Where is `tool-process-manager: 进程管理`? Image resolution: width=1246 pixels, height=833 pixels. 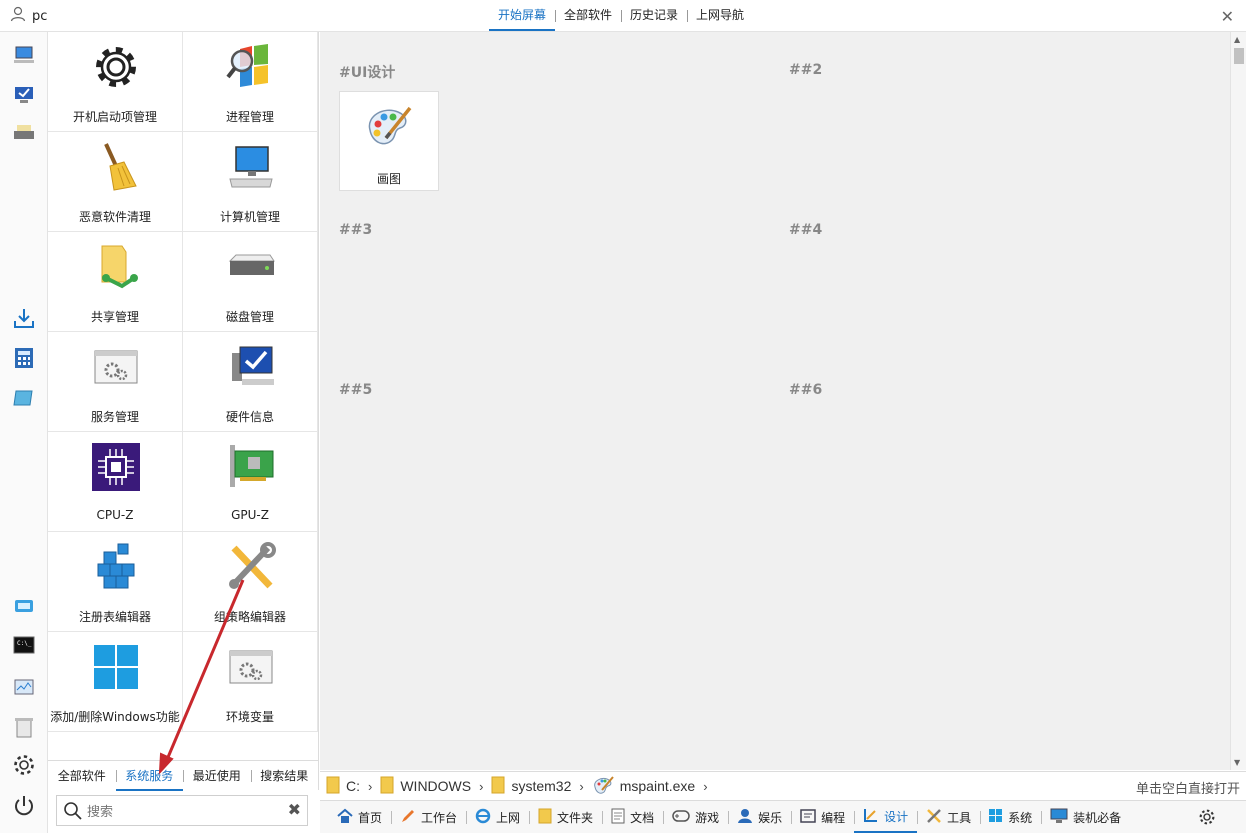
tool-process-manager: 进程管理 is located at coordinates (250, 82).